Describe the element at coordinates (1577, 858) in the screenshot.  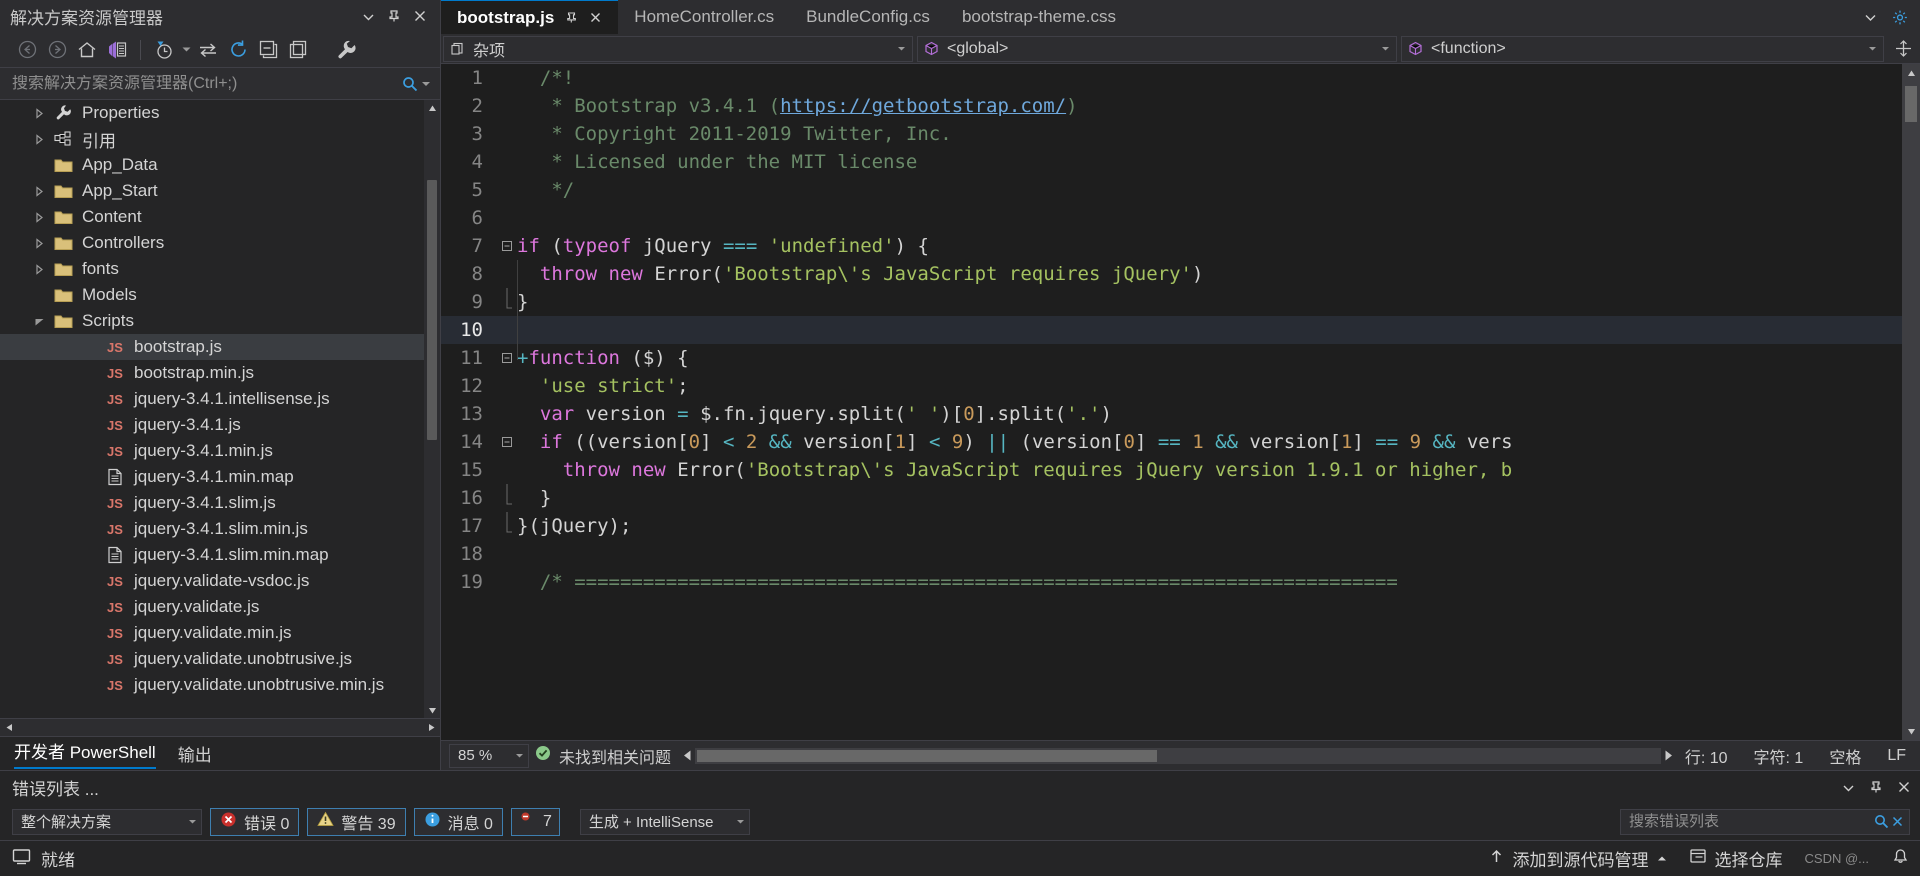
I see `add-to-source-control-button: 添加到源代码管理` at that location.